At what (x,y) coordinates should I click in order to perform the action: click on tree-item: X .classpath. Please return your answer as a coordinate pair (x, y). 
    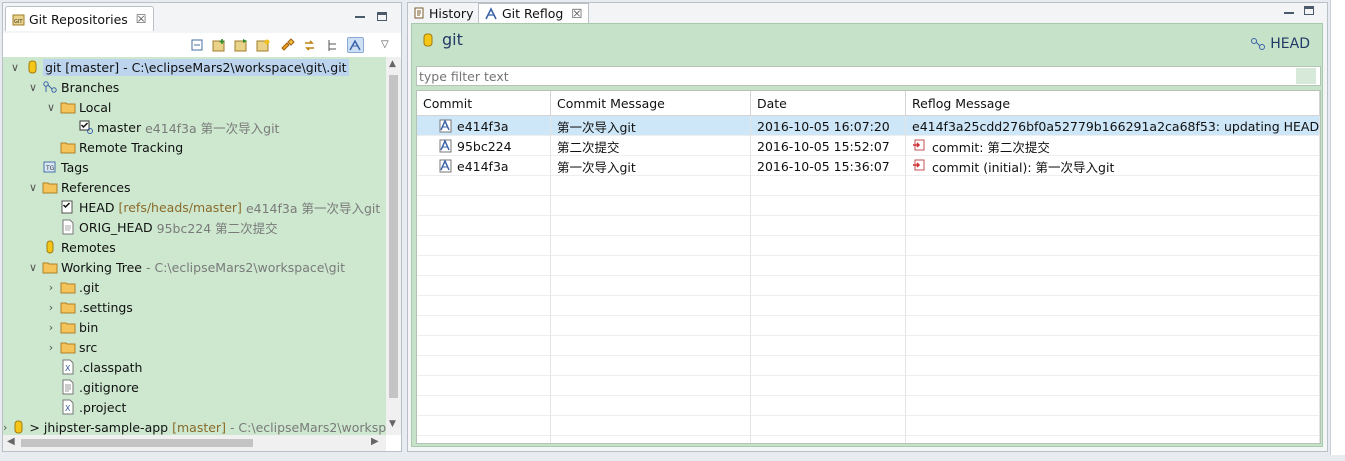
    Looking at the image, I should click on (194, 367).